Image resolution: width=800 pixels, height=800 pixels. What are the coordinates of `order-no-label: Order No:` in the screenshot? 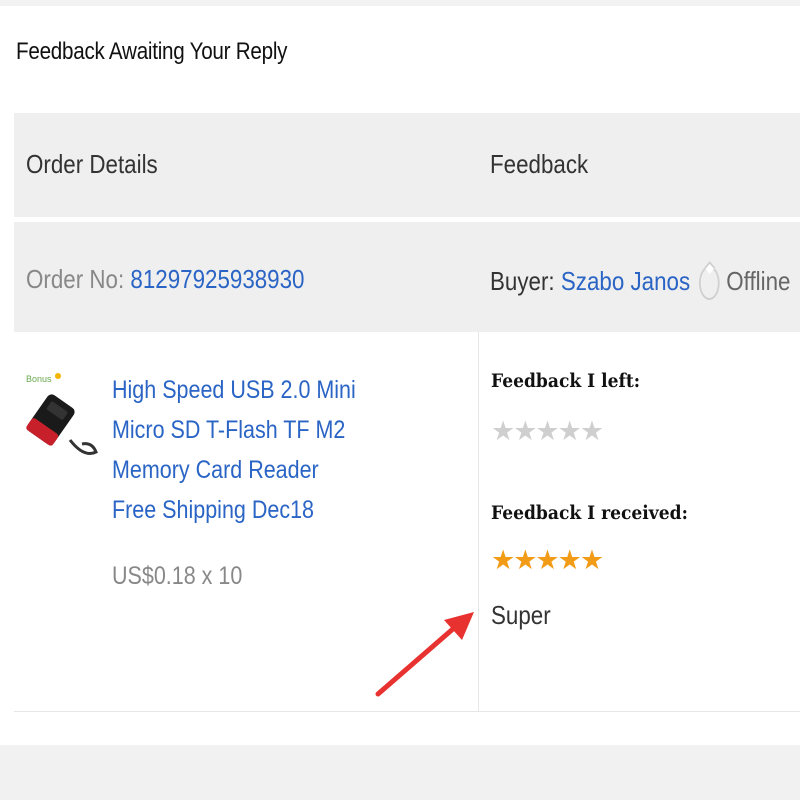 It's located at (75, 279).